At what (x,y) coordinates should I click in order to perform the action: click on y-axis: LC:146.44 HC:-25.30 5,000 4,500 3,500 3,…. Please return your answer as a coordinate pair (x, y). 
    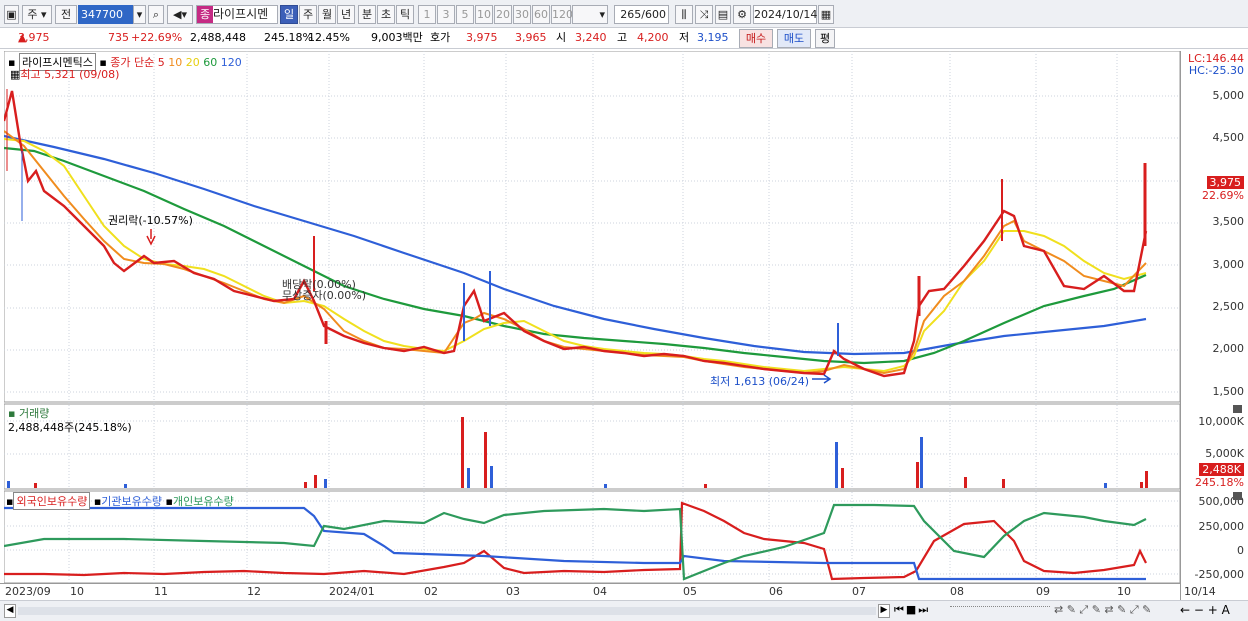
    Looking at the image, I should click on (1214, 325).